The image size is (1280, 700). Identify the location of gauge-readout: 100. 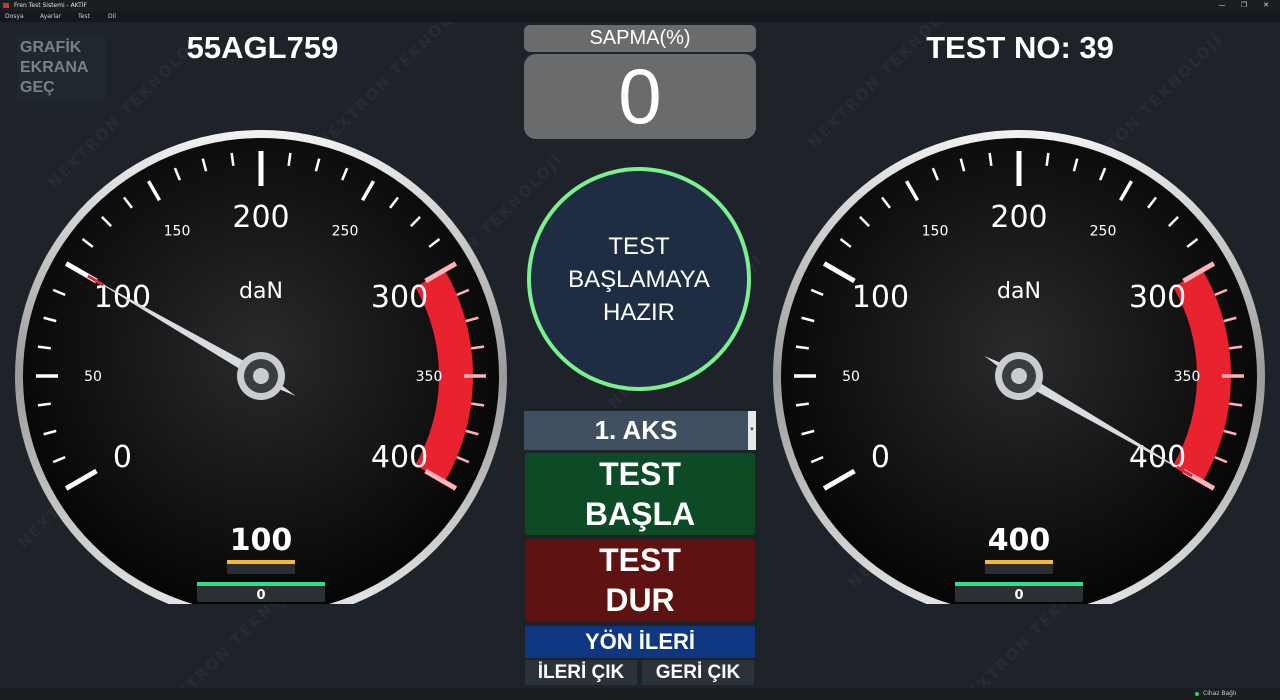
(261, 540).